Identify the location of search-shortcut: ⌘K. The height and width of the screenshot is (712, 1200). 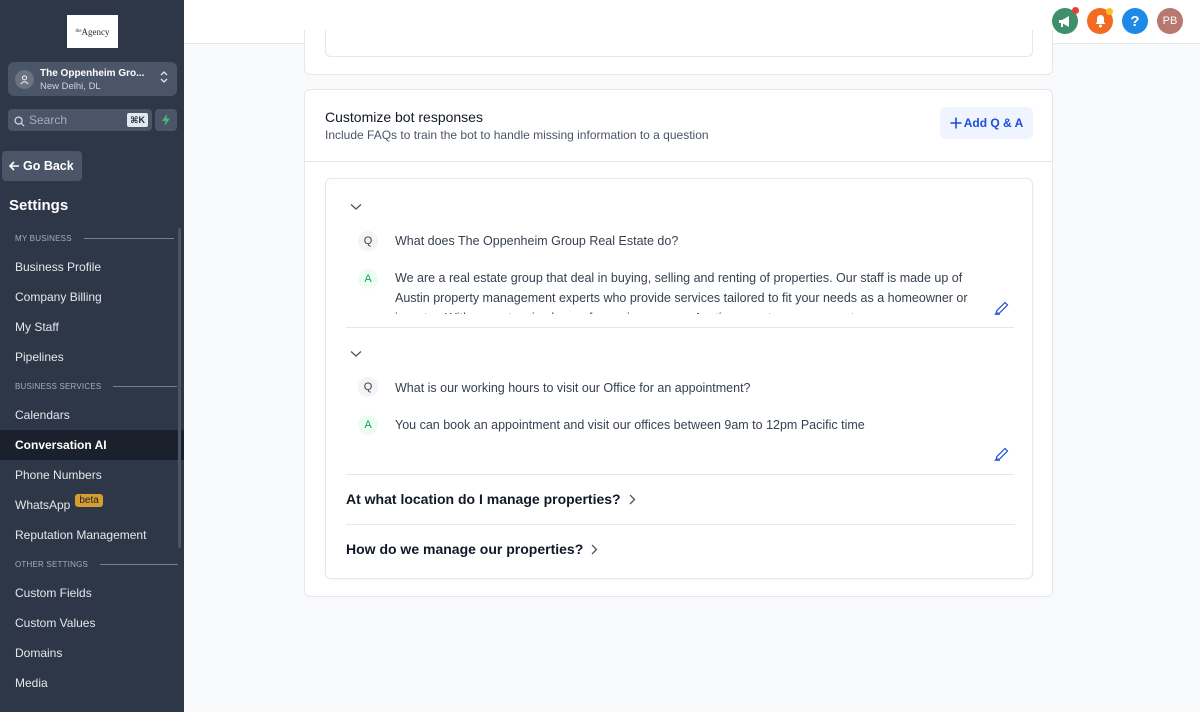
(137, 120).